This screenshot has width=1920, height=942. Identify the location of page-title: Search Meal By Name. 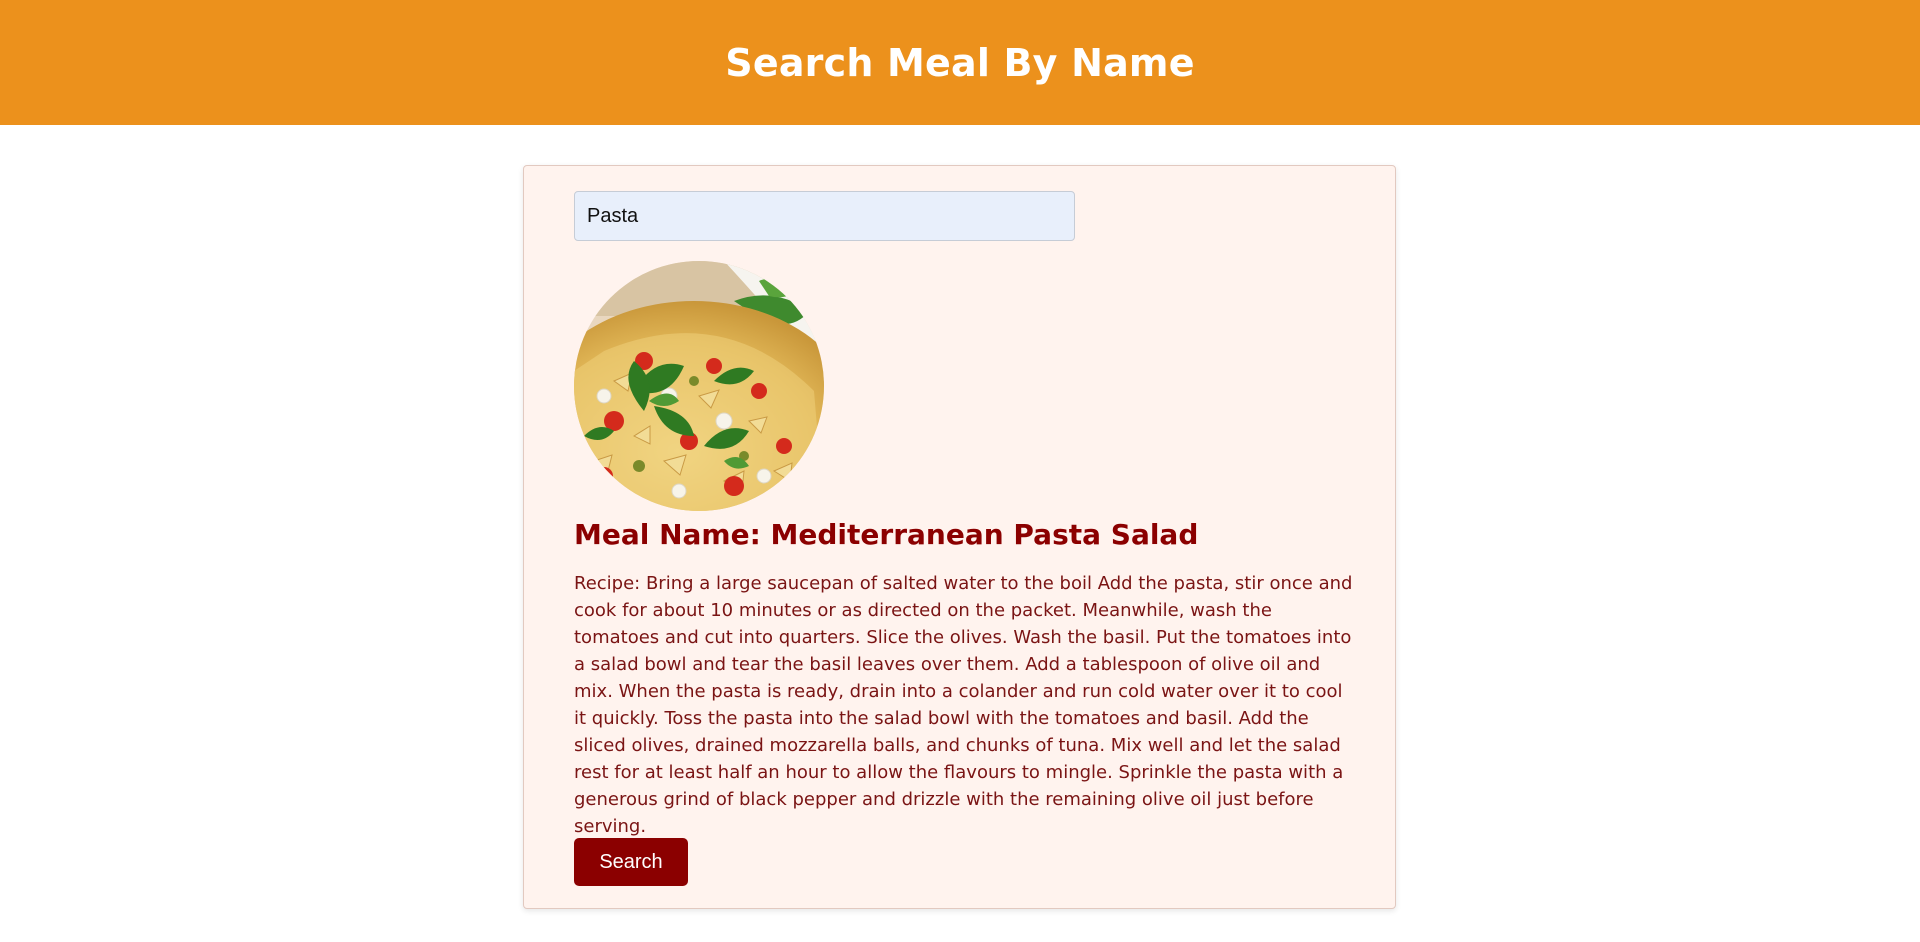
(960, 62).